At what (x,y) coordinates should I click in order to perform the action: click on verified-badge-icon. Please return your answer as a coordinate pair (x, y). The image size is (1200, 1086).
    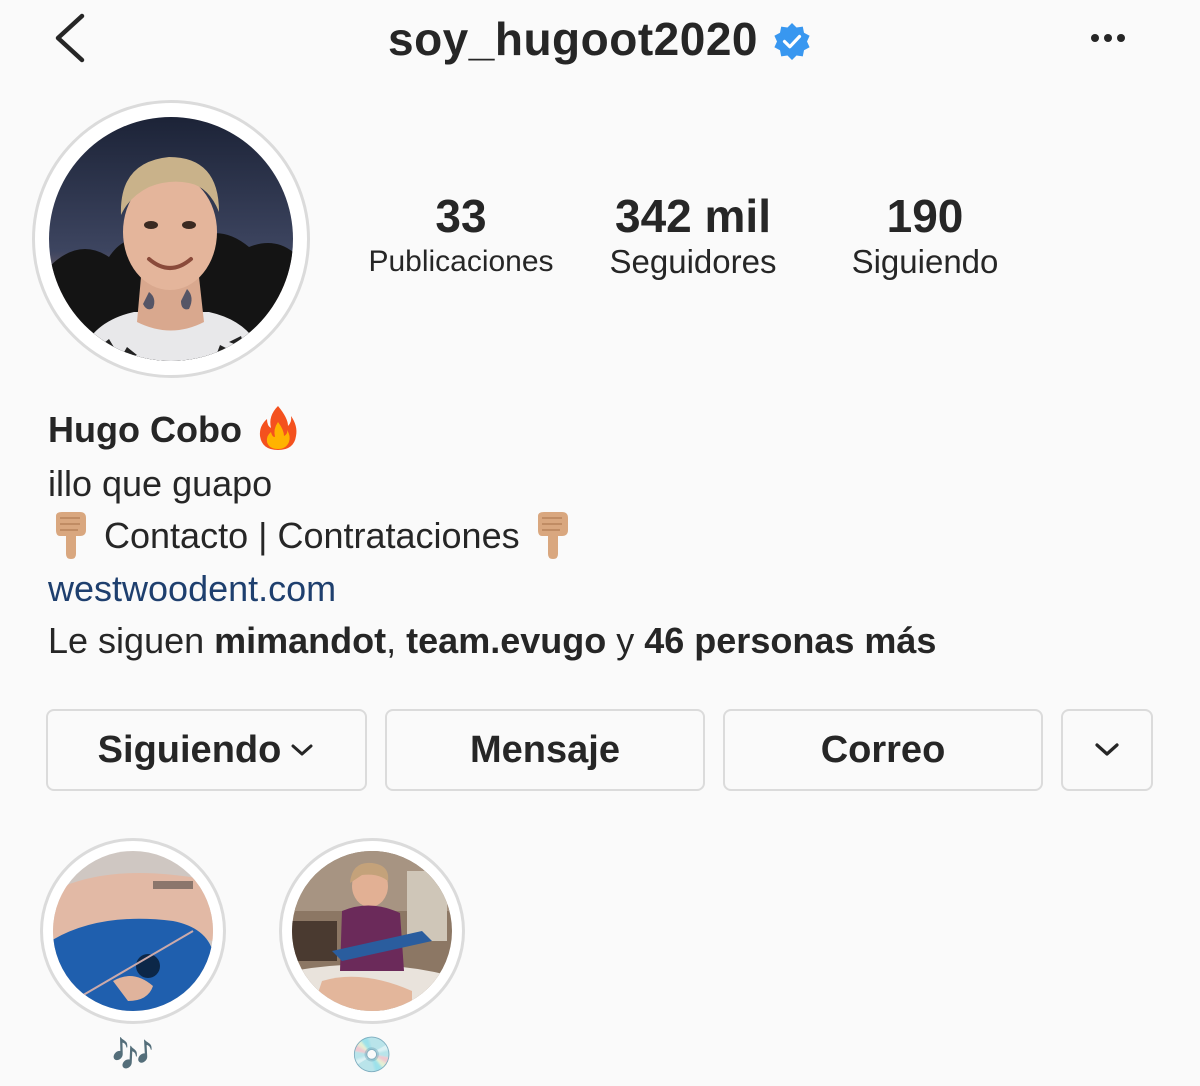
    Looking at the image, I should click on (792, 41).